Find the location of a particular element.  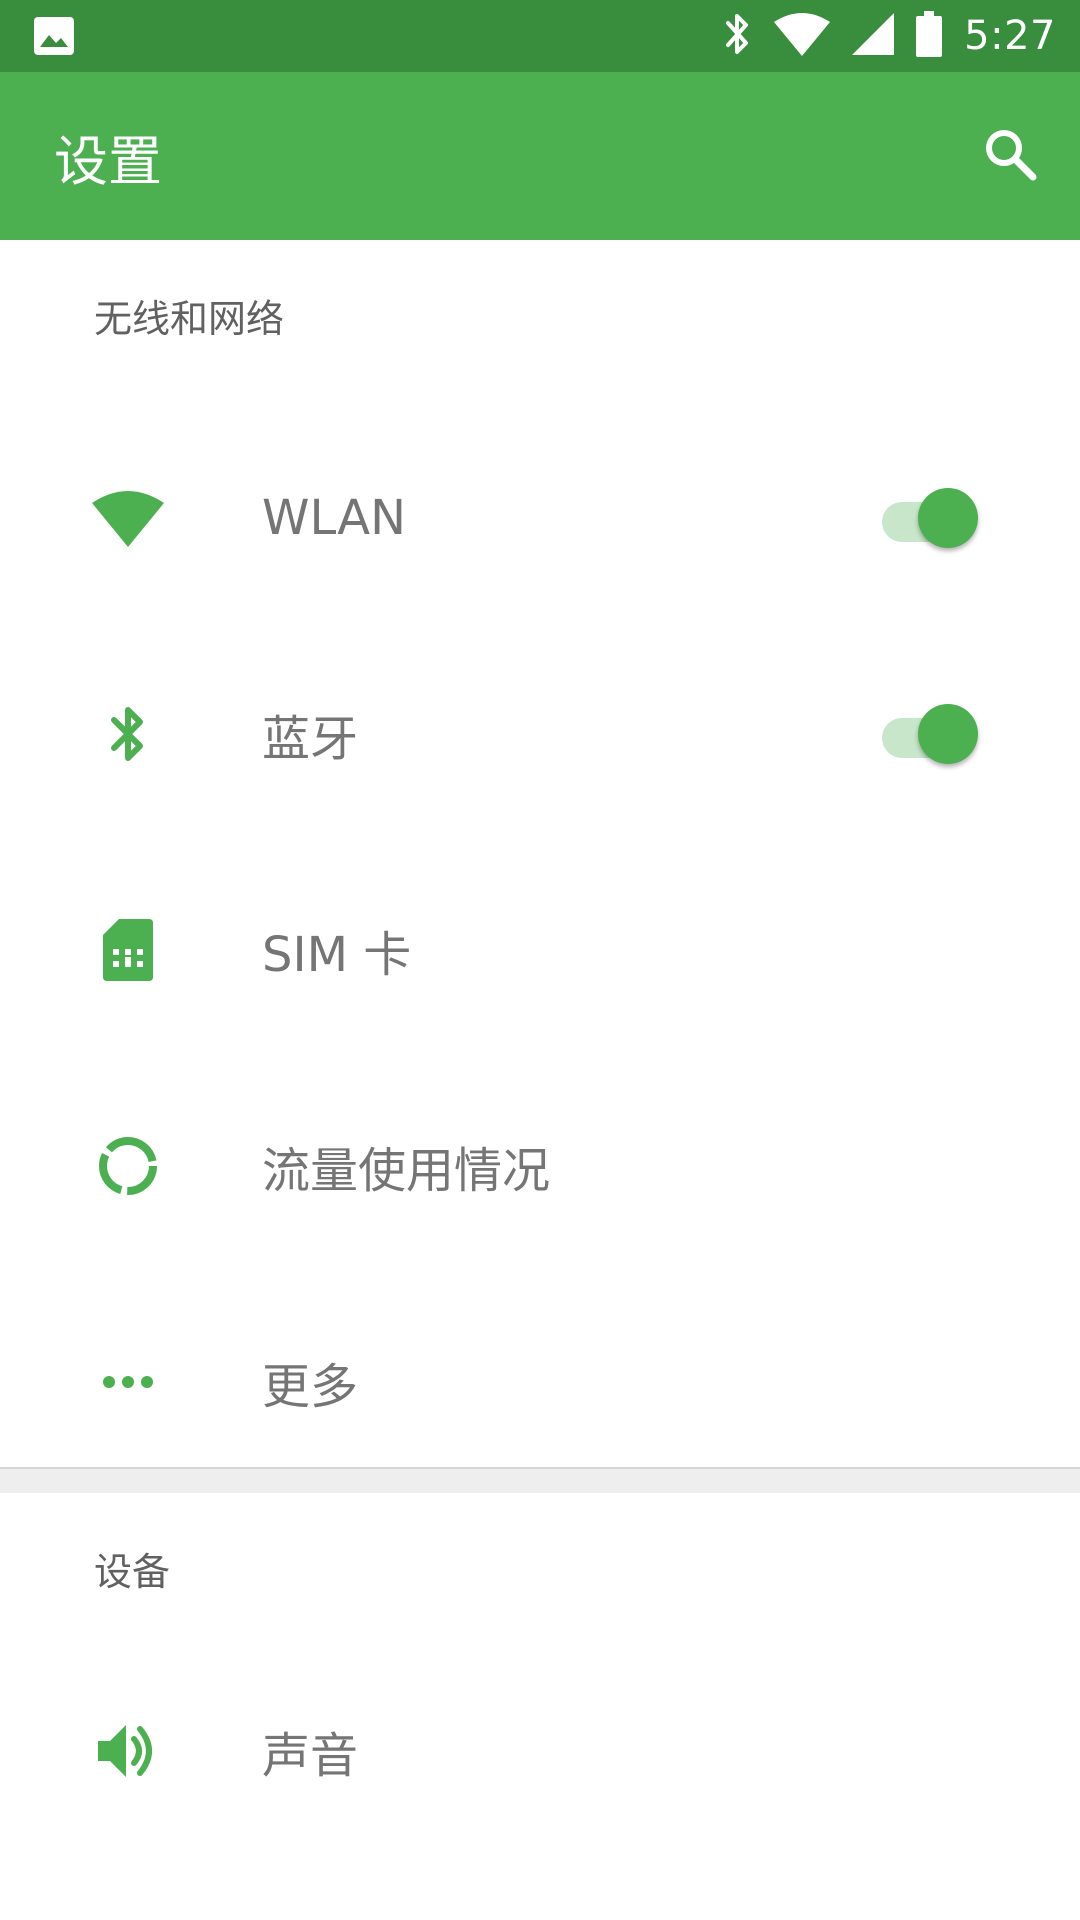

settings-item-label: 蓝牙 is located at coordinates (310, 739).